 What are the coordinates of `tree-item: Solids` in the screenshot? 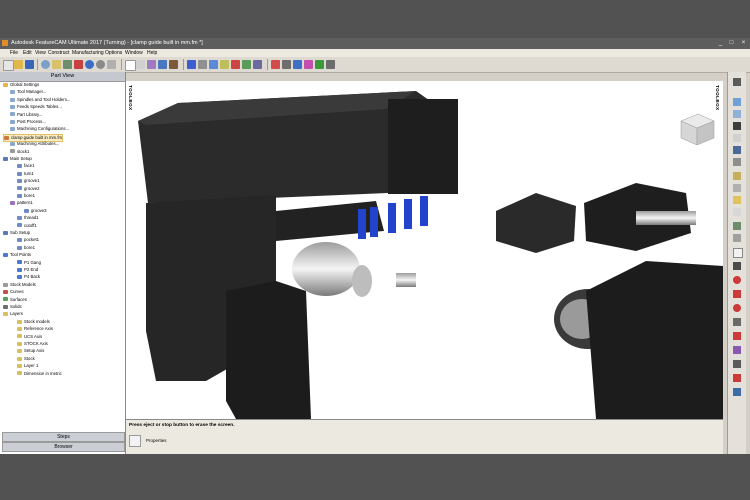 It's located at (12, 307).